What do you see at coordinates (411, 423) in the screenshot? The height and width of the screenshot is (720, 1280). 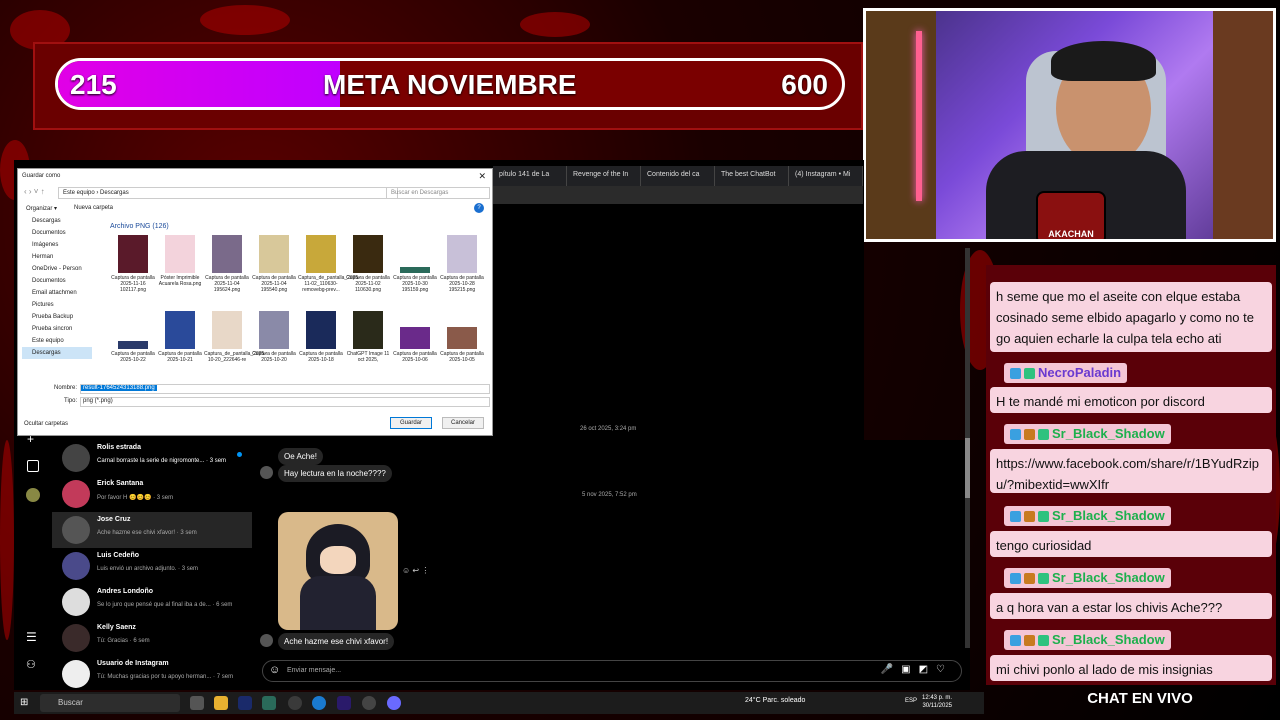 I see `save-button: Guardar` at bounding box center [411, 423].